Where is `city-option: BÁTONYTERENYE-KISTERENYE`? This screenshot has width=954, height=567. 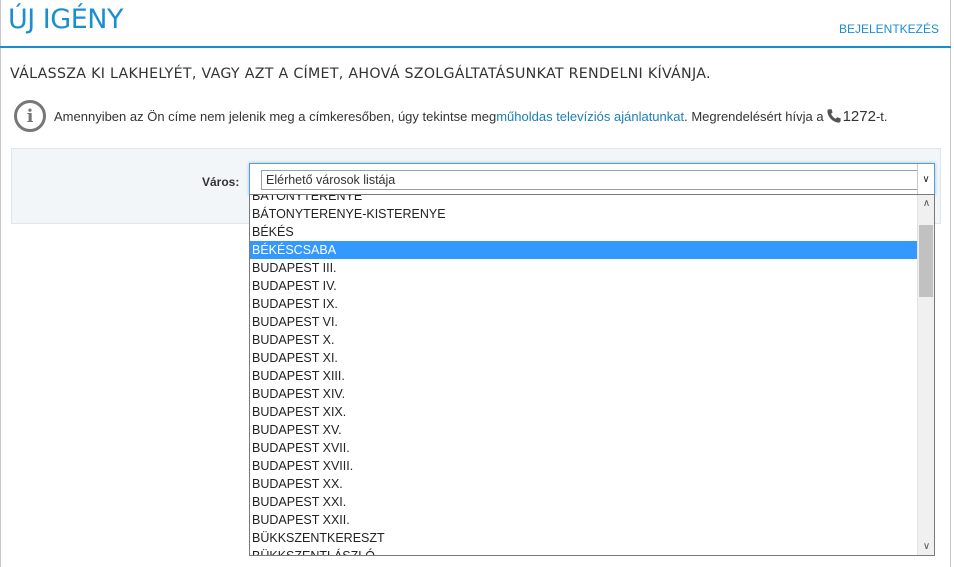
city-option: BÁTONYTERENYE-KISTERENYE is located at coordinates (584, 214).